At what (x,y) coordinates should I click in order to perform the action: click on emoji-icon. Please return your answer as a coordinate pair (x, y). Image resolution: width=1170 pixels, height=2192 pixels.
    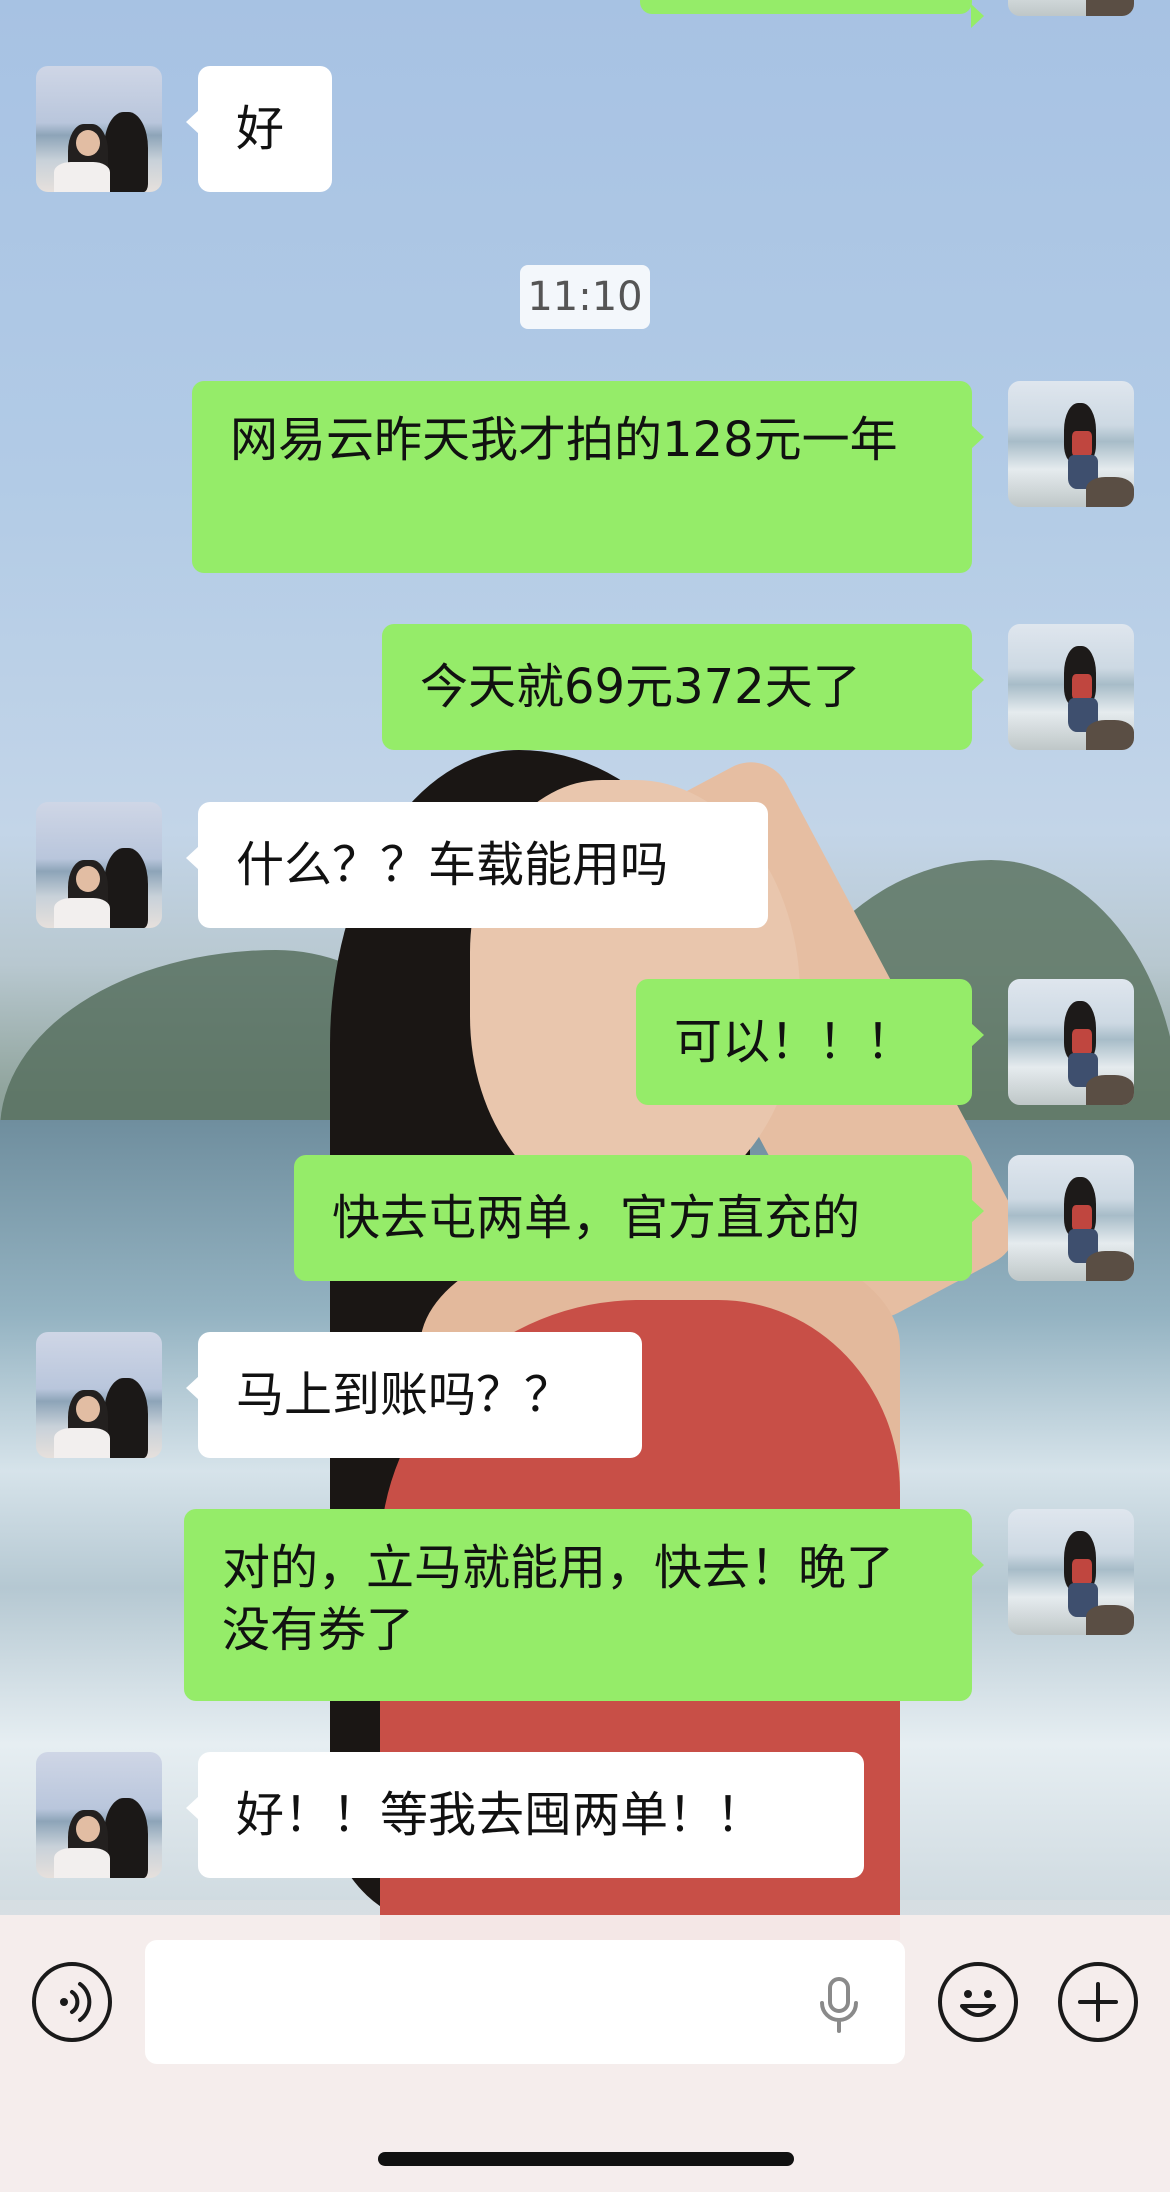
    Looking at the image, I should click on (978, 2002).